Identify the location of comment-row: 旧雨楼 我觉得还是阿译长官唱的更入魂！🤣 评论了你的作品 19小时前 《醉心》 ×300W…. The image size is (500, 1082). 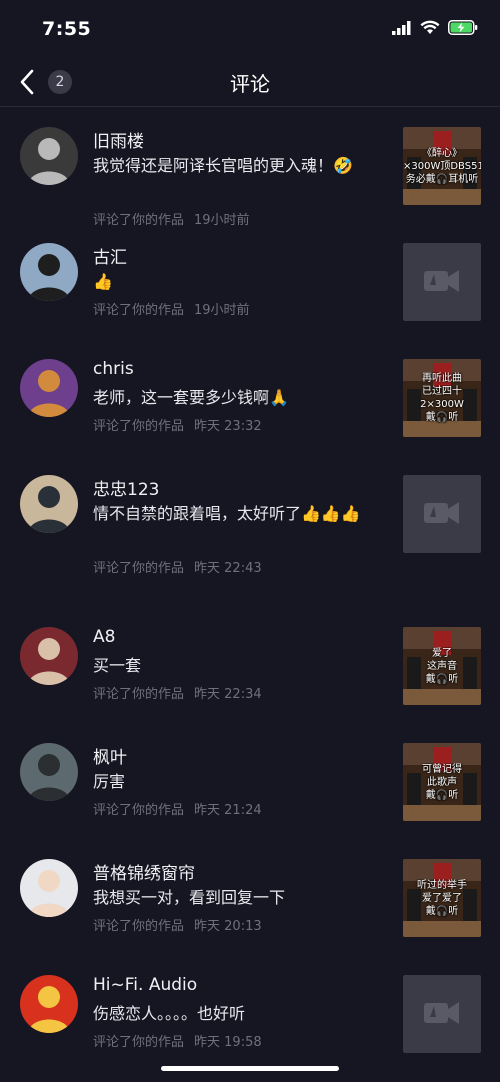
(250, 167).